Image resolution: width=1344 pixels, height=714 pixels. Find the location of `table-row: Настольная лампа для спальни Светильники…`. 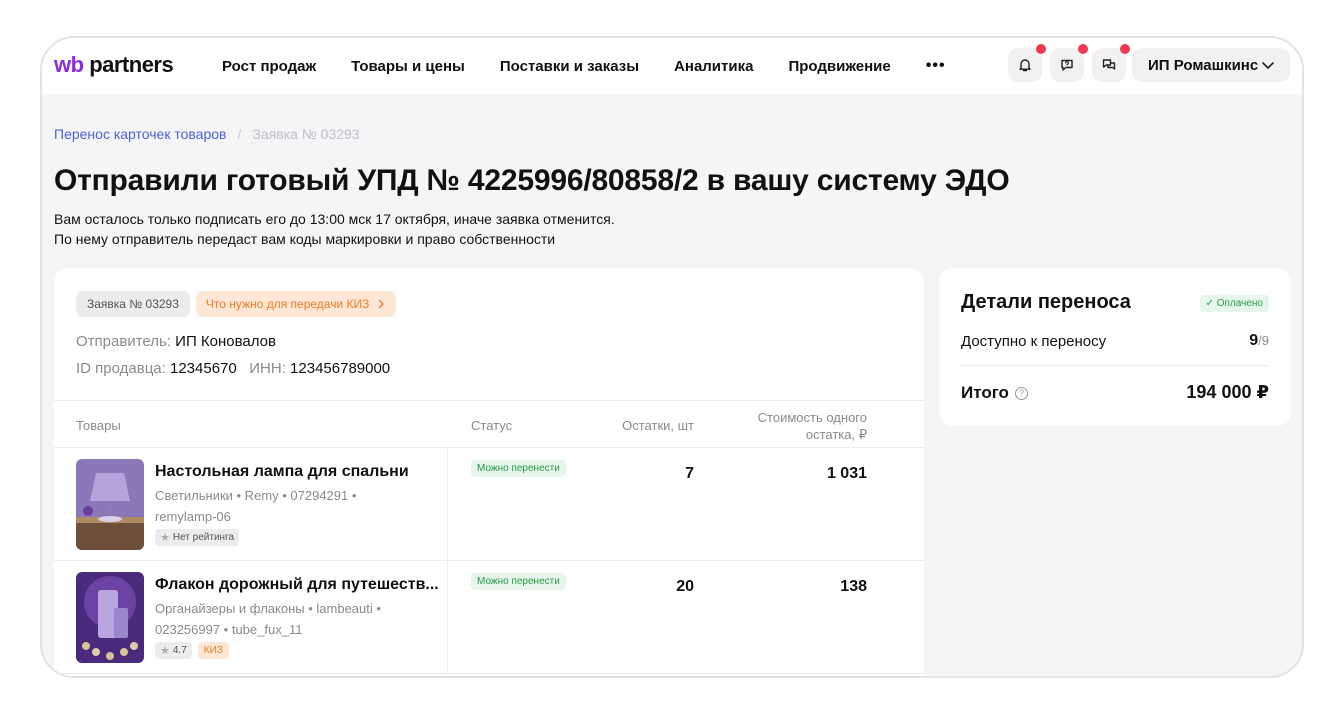

table-row: Настольная лампа для спальни Светильники… is located at coordinates (489, 504).